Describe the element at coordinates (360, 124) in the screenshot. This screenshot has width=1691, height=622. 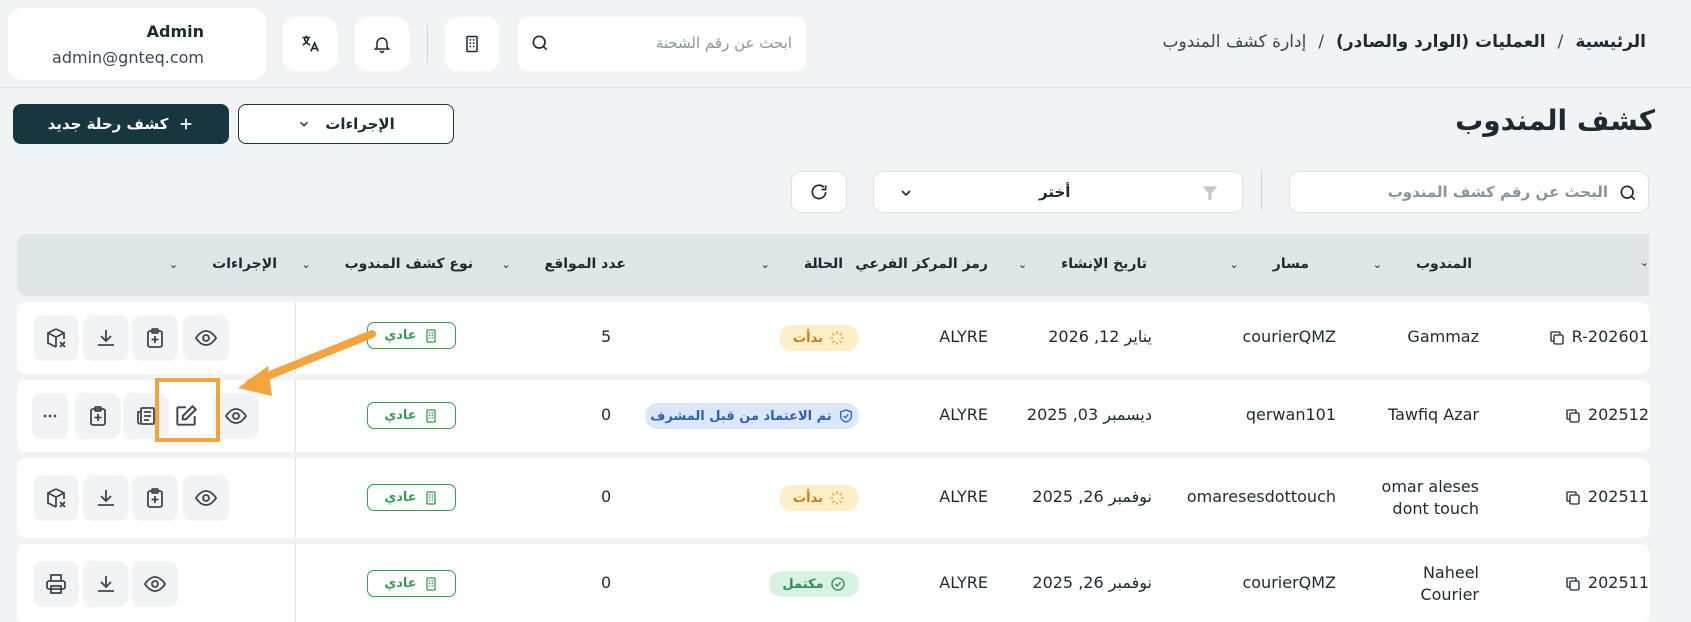
I see `actions-label: الإجراءات` at that location.